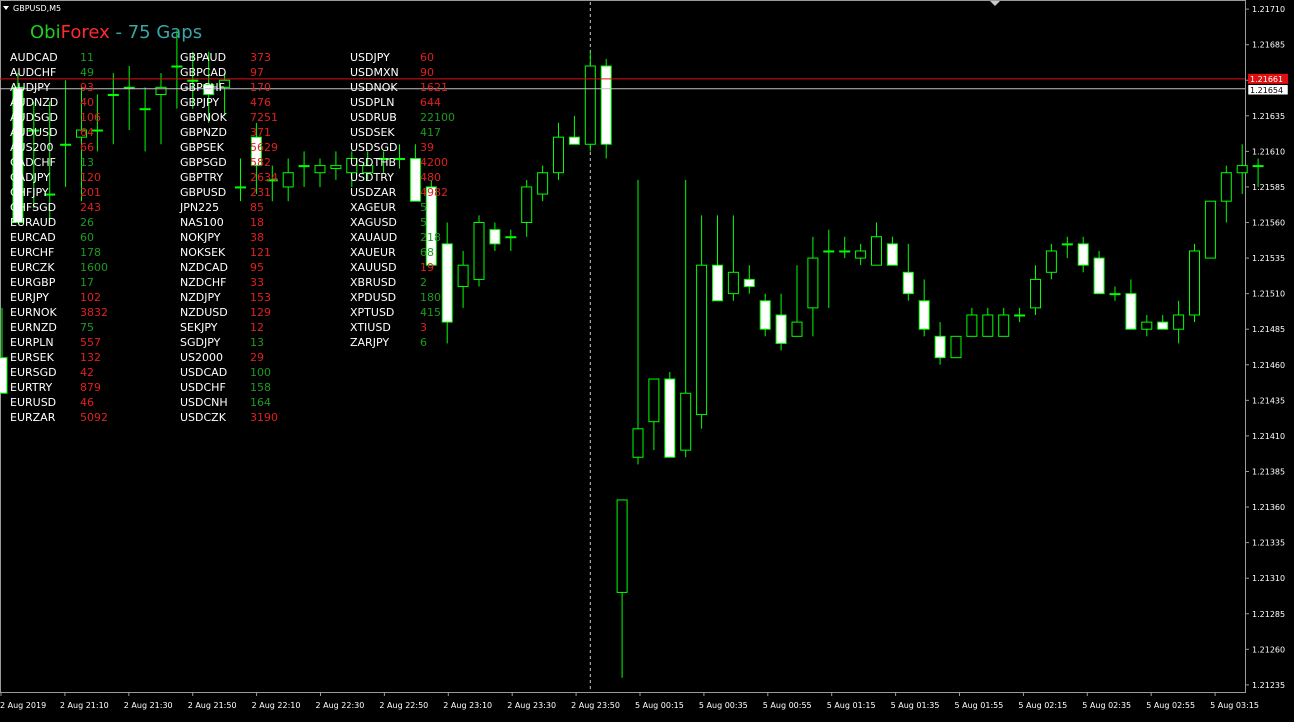 Image resolution: width=1294 pixels, height=722 pixels. I want to click on gap-value: 68, so click(427, 252).